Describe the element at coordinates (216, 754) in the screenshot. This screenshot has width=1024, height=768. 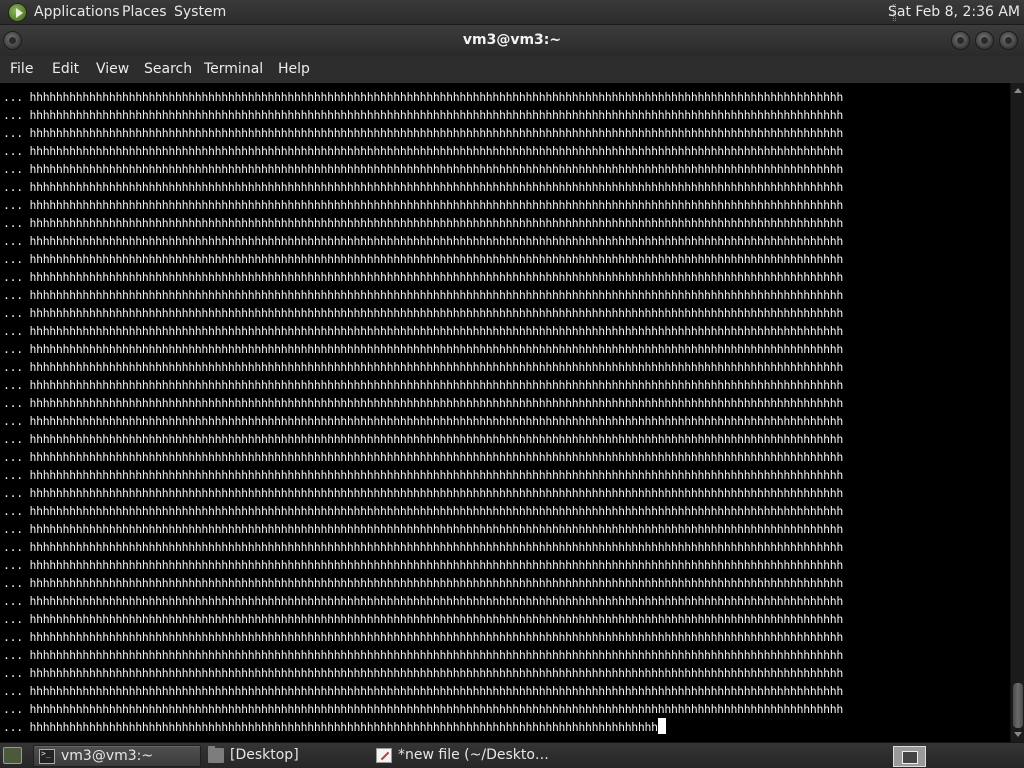
I see `folder-icon` at that location.